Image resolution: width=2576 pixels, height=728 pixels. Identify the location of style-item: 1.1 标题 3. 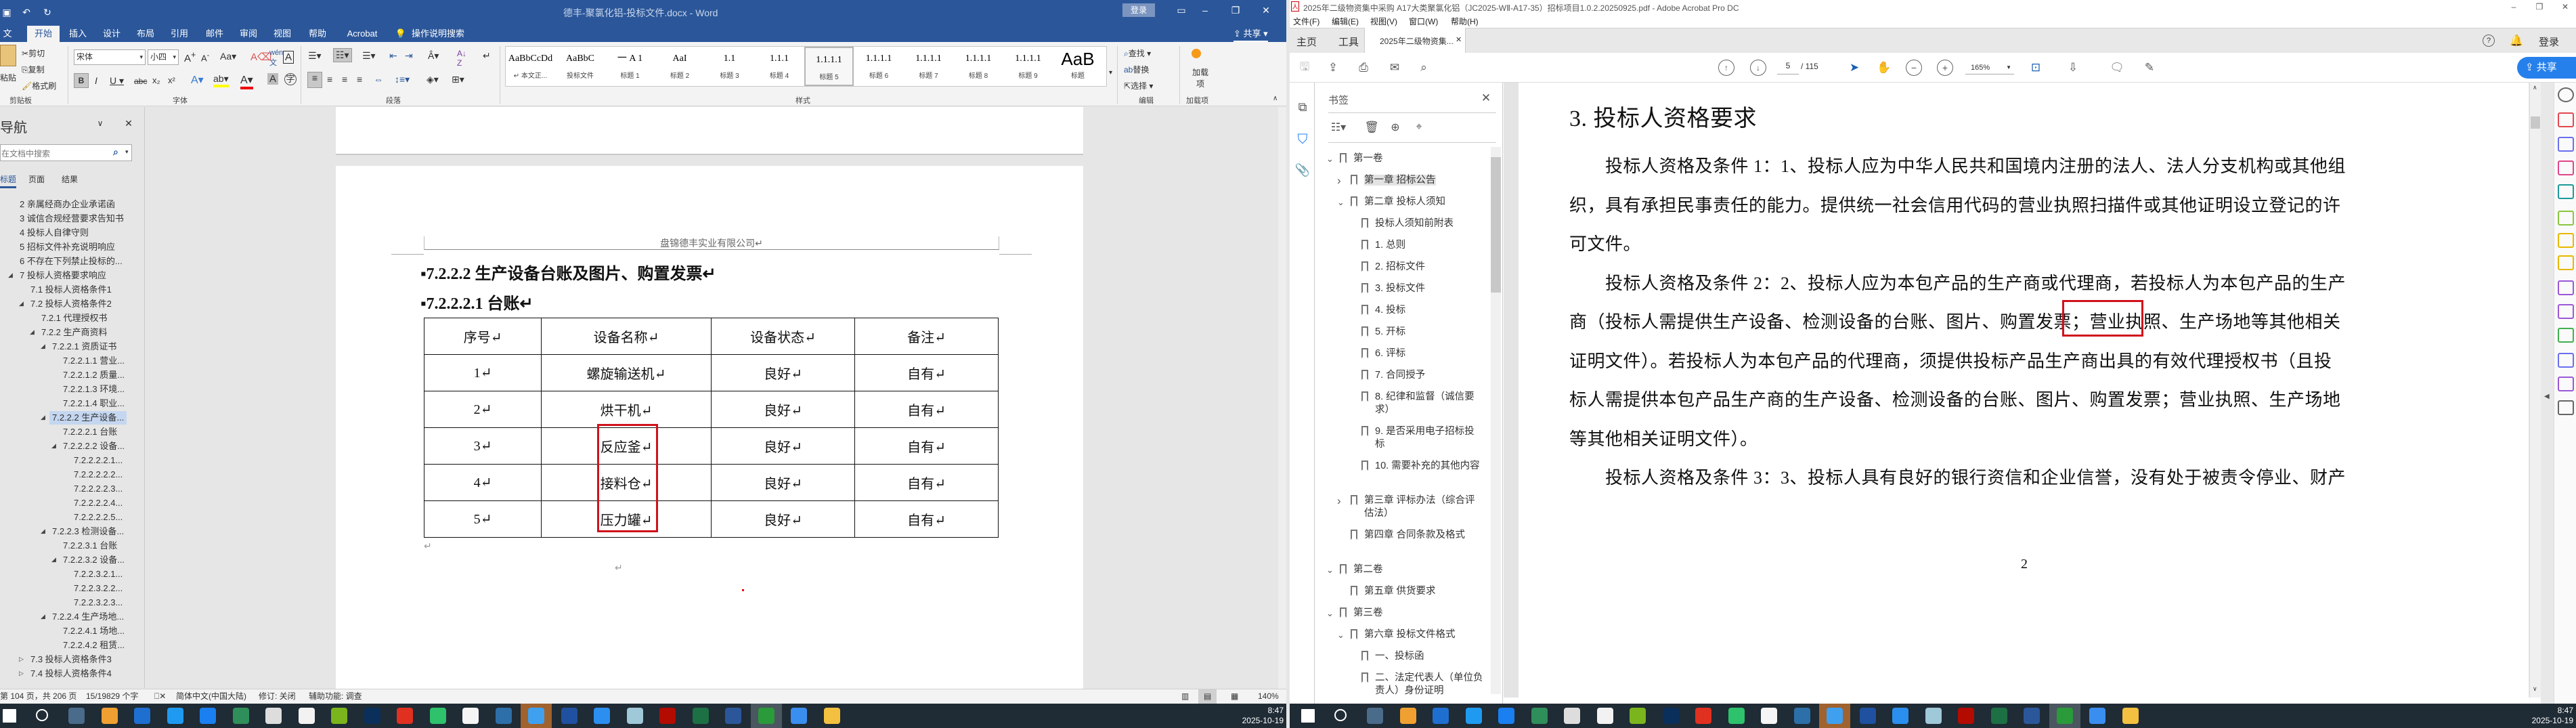
(729, 66).